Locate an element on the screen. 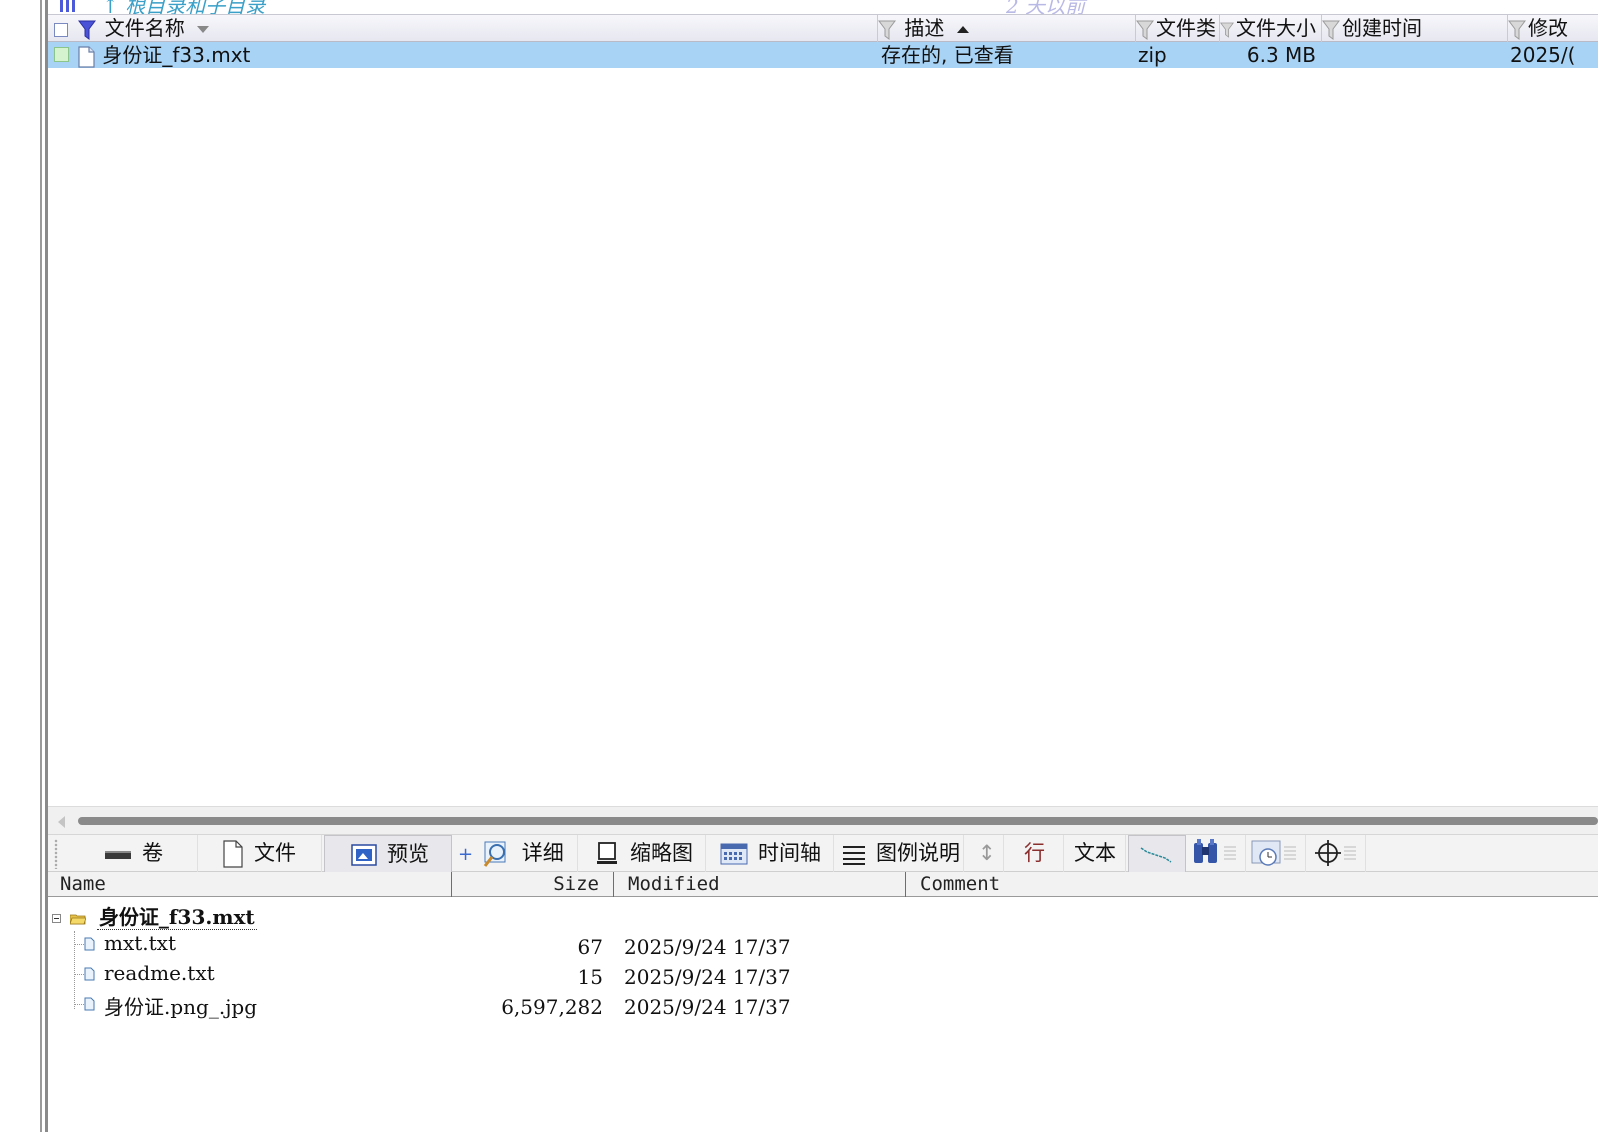 The width and height of the screenshot is (1598, 1132). row-height-toggle: ↕ is located at coordinates (985, 853).